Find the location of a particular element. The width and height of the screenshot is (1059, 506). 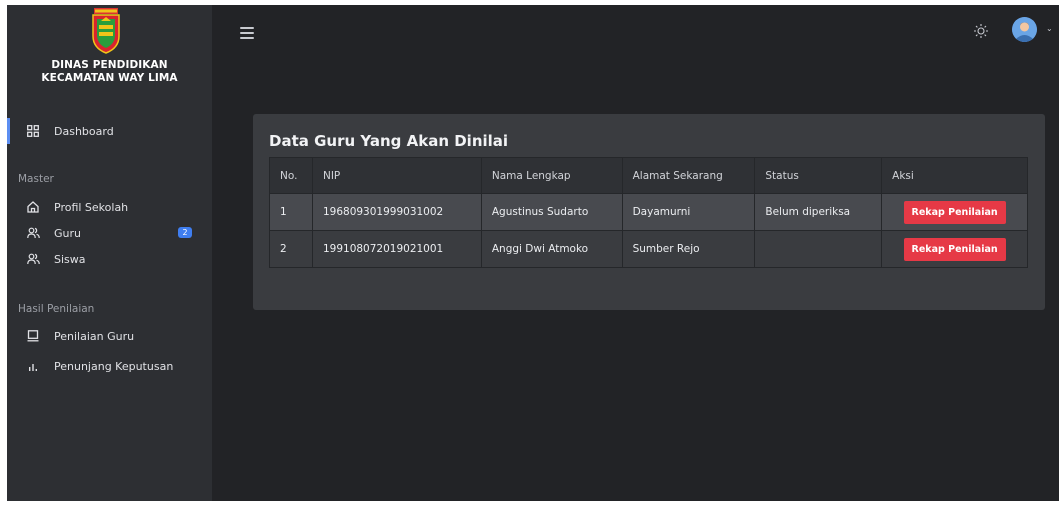

sidebar-item-penunjang-keputusan: Penunjang Keputusan is located at coordinates (109, 366).